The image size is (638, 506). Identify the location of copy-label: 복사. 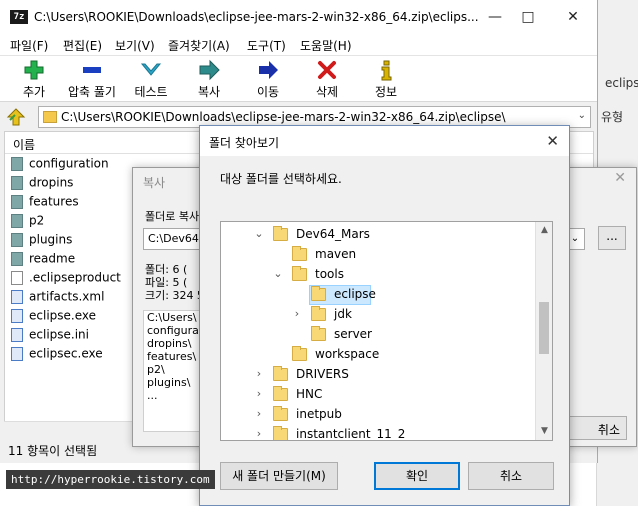
(209, 92).